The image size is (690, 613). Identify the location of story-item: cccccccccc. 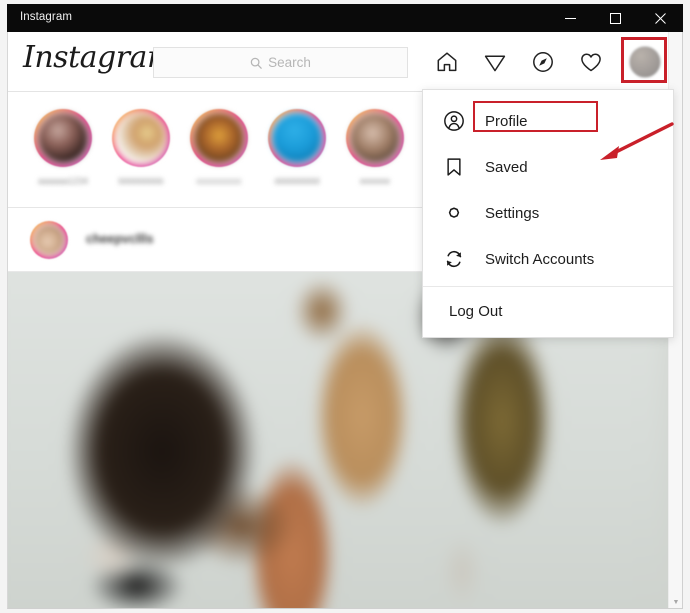
(219, 146).